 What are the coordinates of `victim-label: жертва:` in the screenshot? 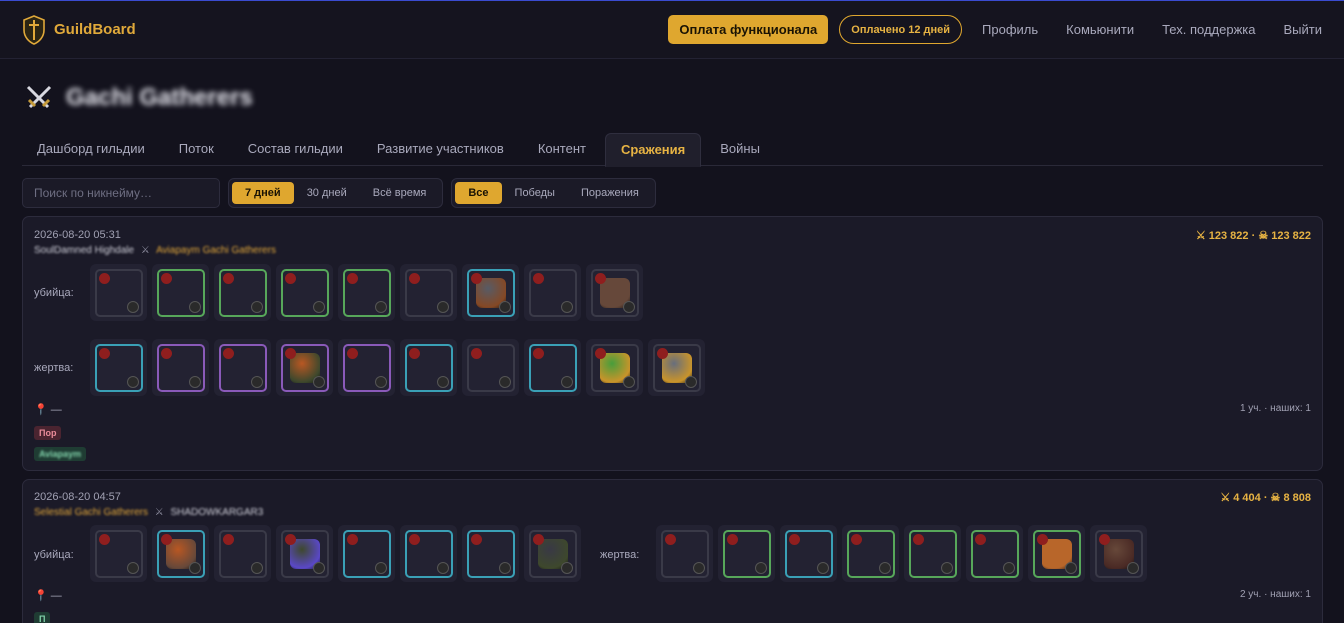 It's located at (54, 368).